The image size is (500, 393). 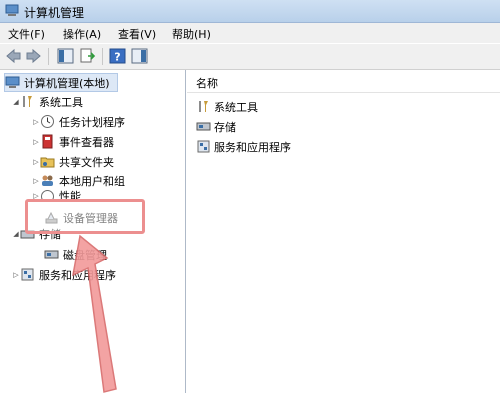 I want to click on tree-item-event-viewer: ▷ 事件查看器, so click(x=73, y=141).